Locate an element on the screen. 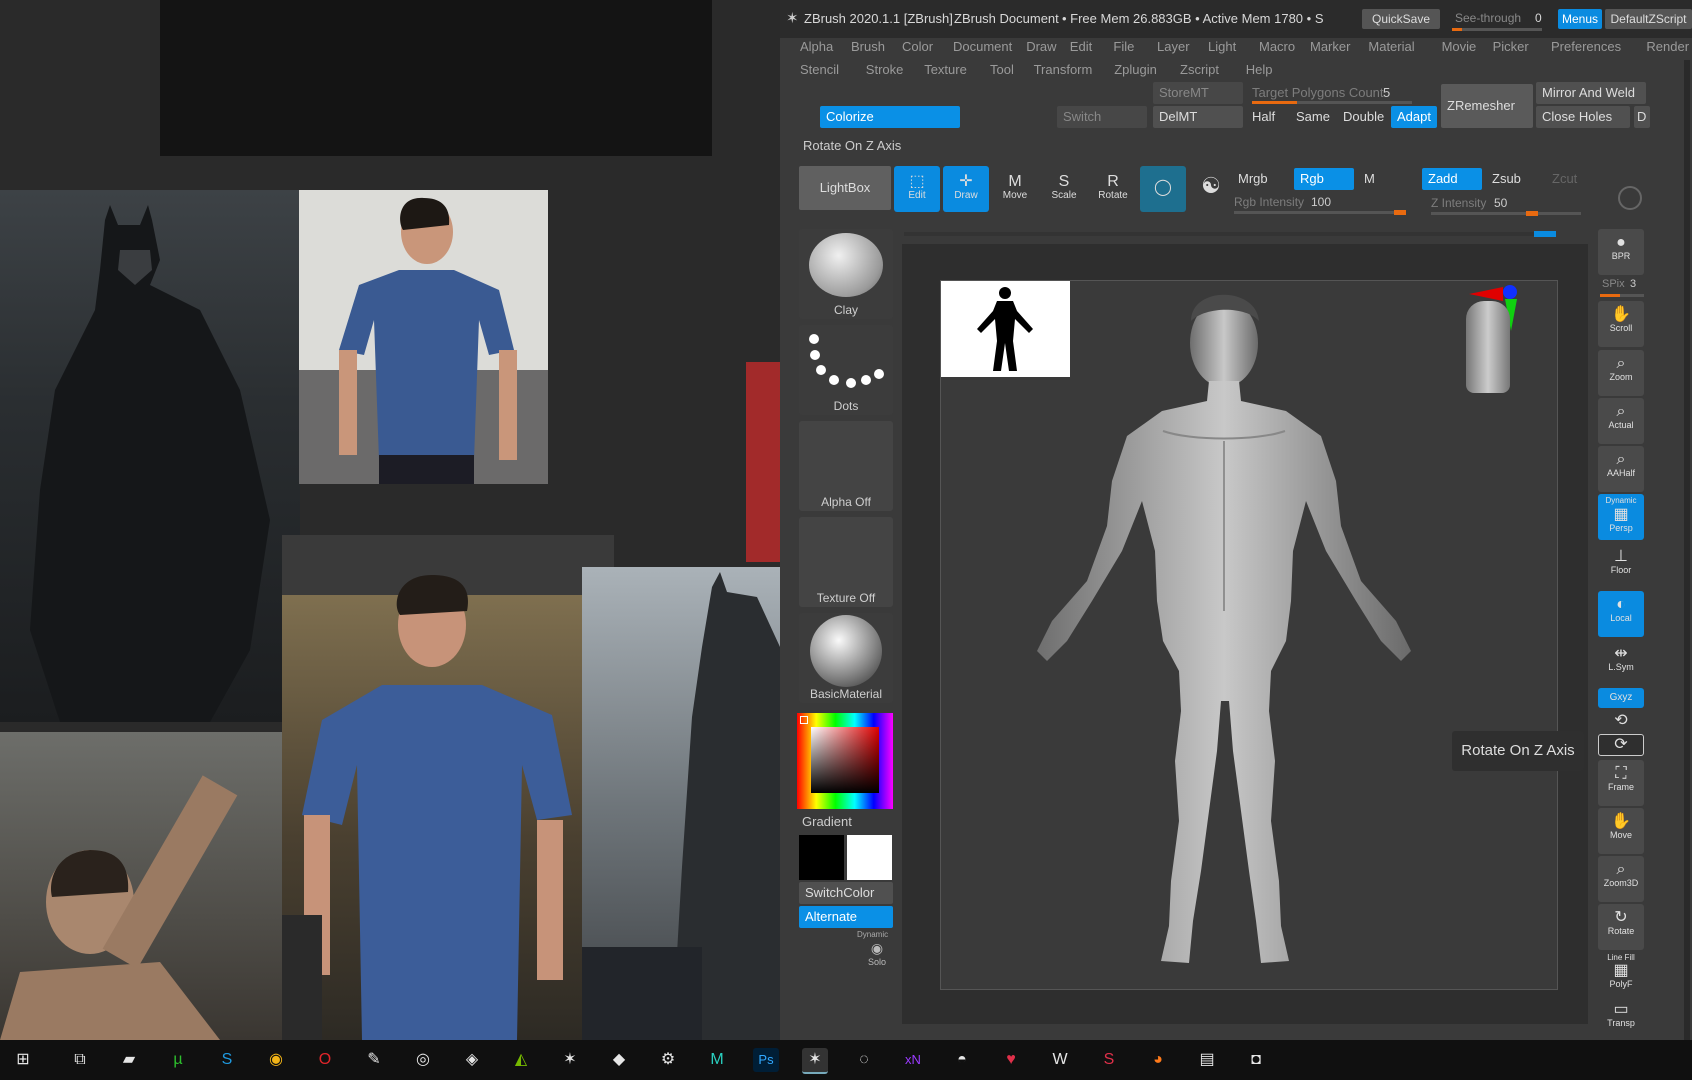 This screenshot has height=1080, width=1692. menu-alpha: Alpha is located at coordinates (816, 46).